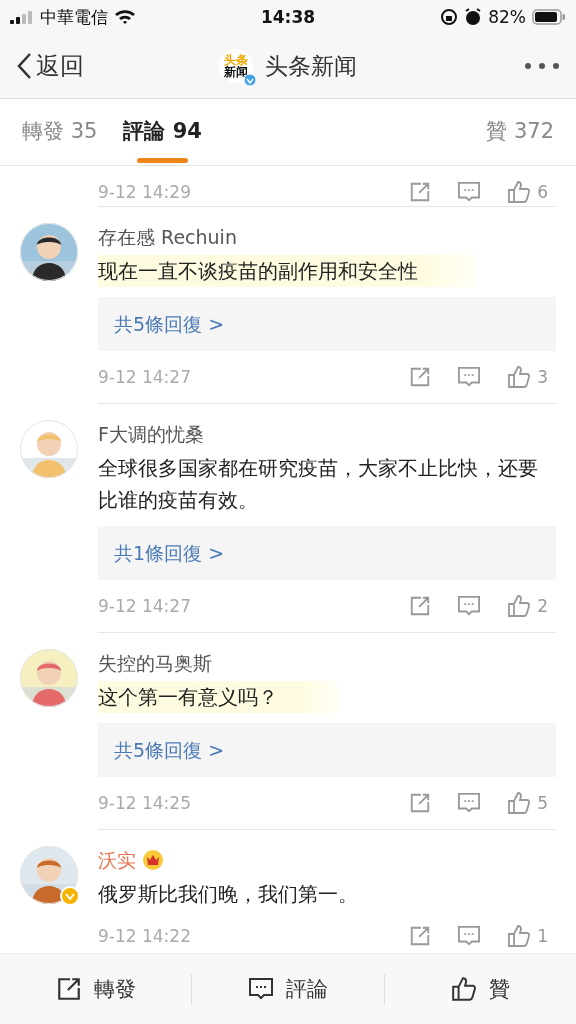 This screenshot has height=1024, width=576. What do you see at coordinates (60, 132) in the screenshot?
I see `tab: 轉發 35` at bounding box center [60, 132].